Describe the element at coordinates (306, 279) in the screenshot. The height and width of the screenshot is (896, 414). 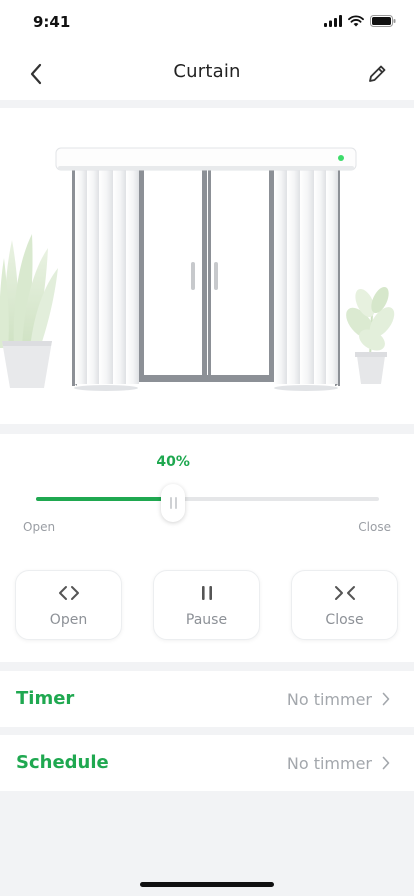
I see `curtain-right` at that location.